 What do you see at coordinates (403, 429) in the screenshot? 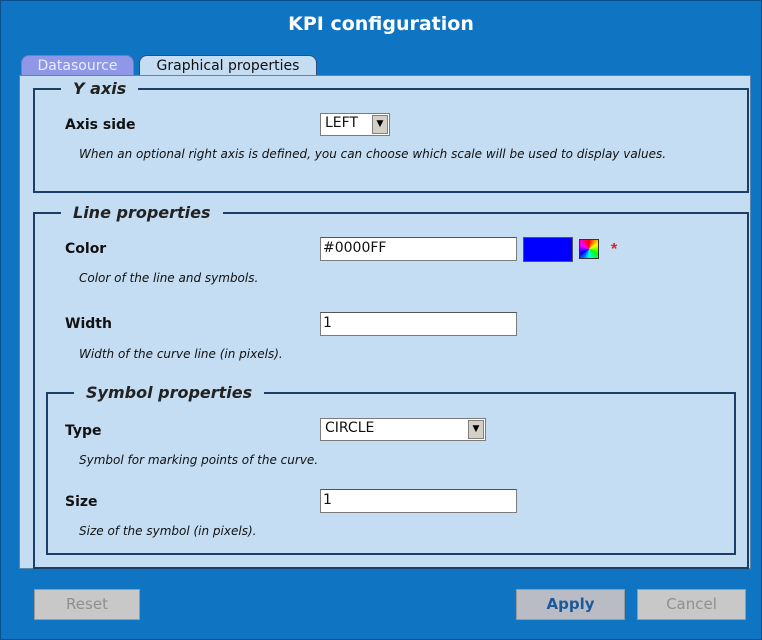
I see `symbol-type-select: CIRCLE ▼` at bounding box center [403, 429].